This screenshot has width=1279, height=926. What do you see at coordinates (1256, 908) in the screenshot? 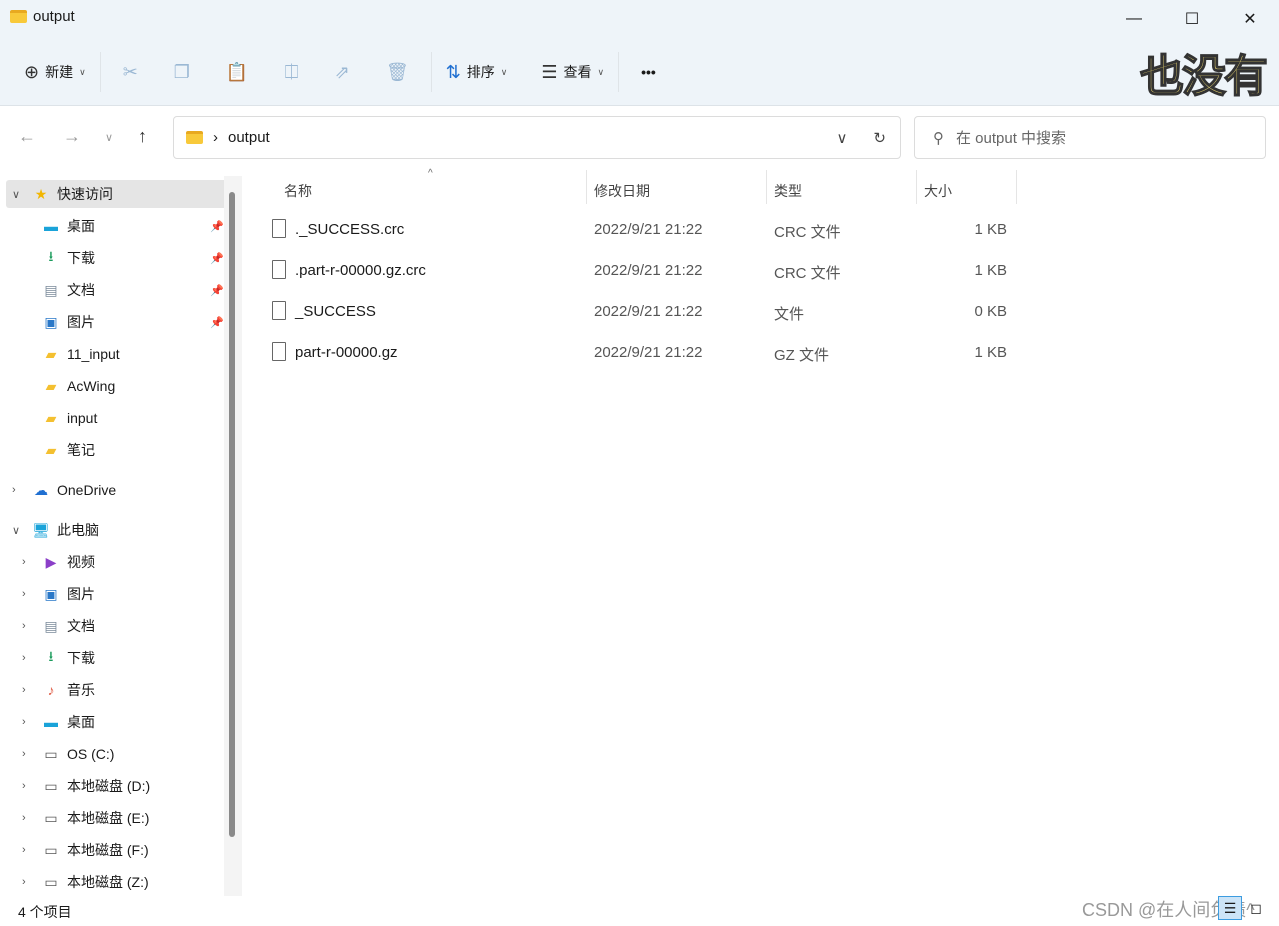
I see `tiles-view-button: ◻` at bounding box center [1256, 908].